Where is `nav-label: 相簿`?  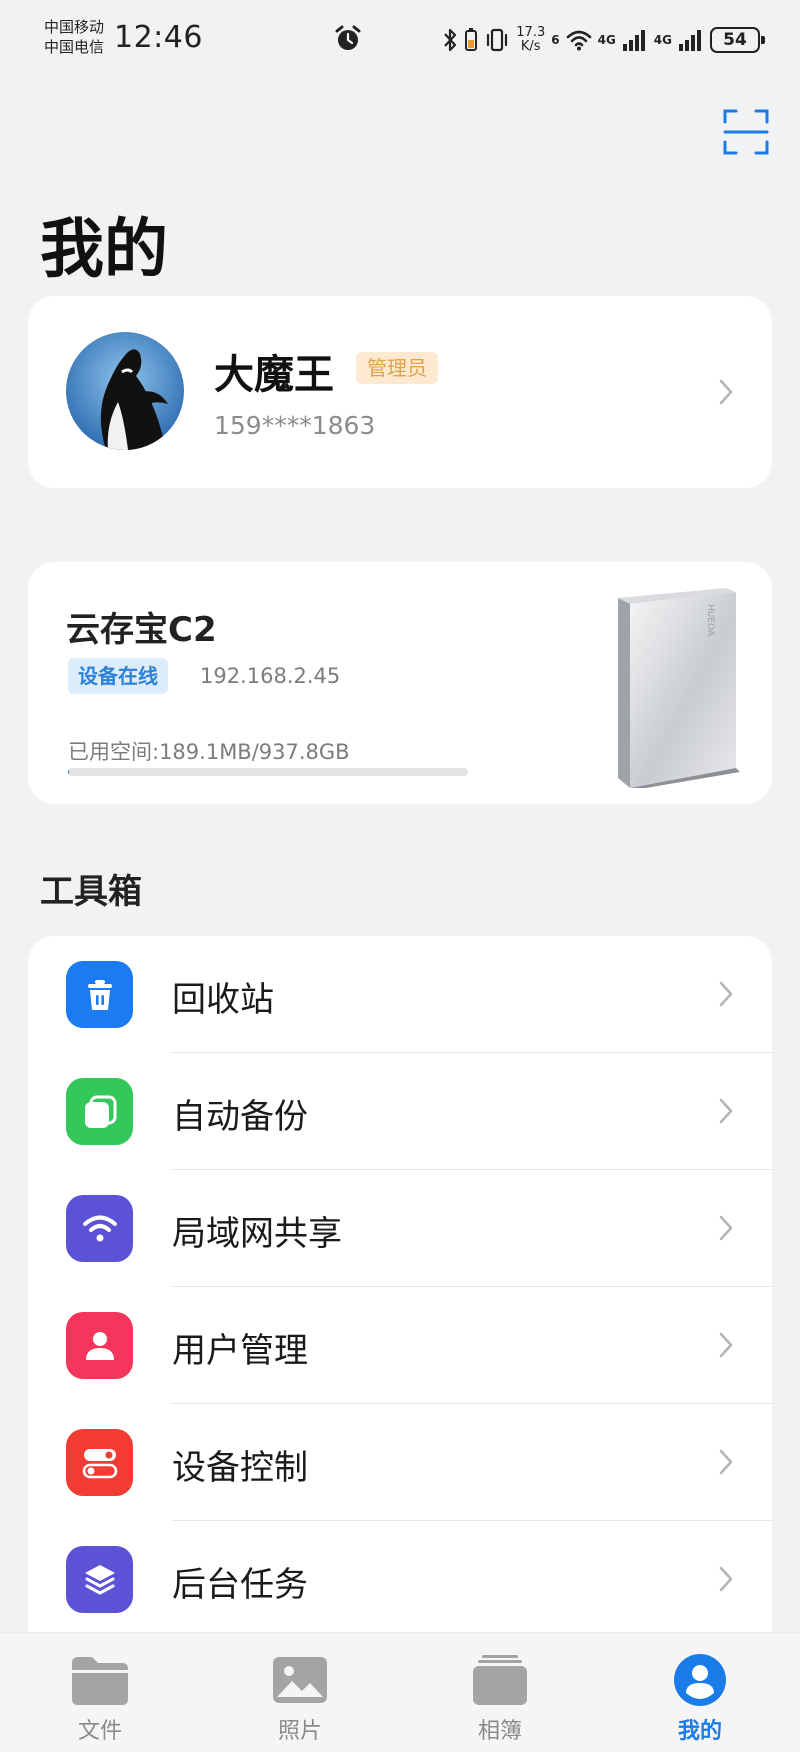 nav-label: 相簿 is located at coordinates (499, 1731).